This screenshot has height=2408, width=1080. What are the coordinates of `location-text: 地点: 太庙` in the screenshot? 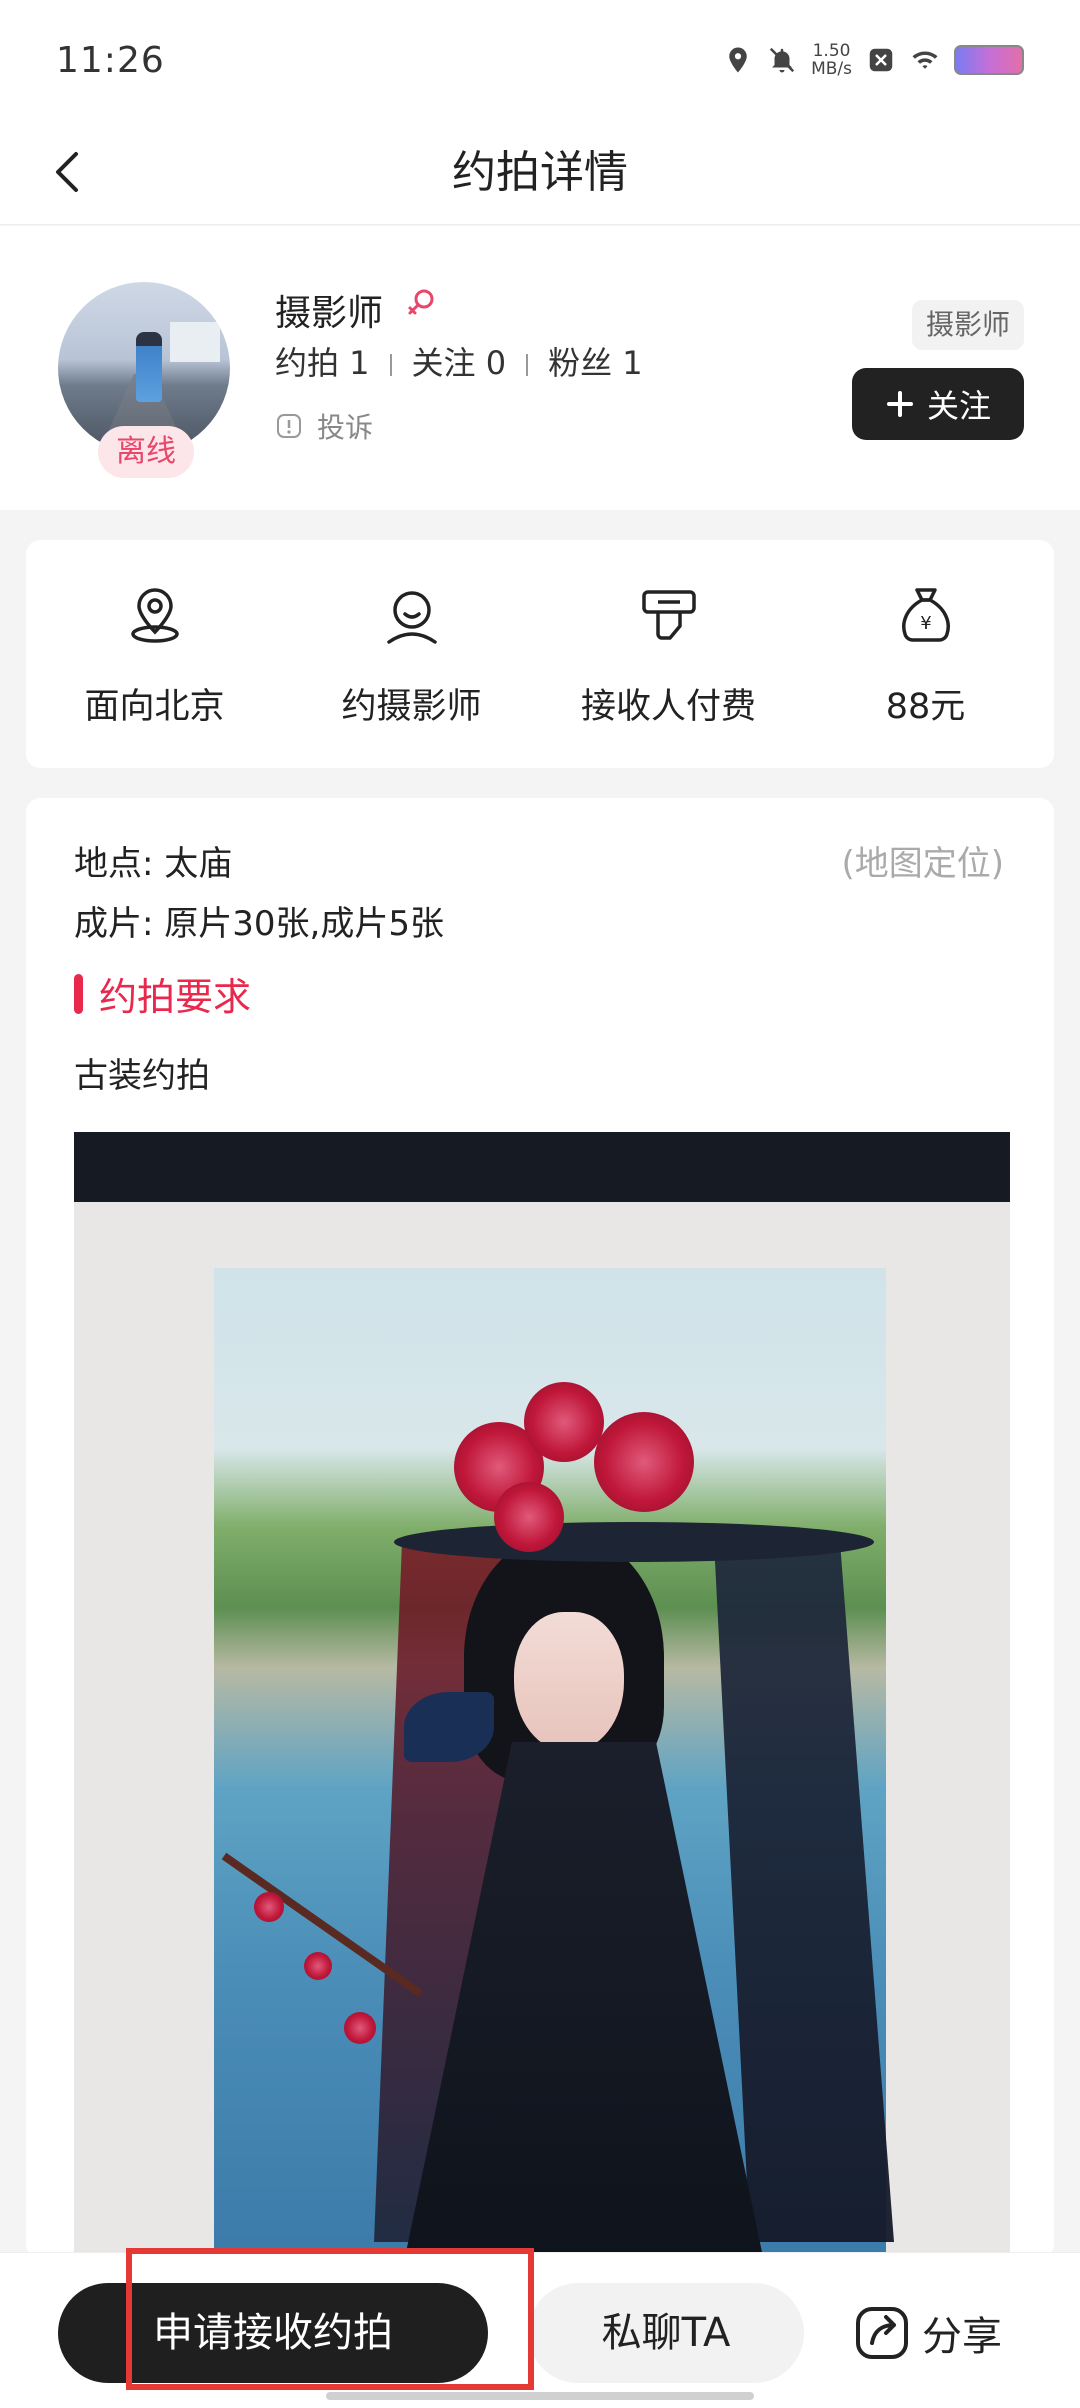 It's located at (153, 864).